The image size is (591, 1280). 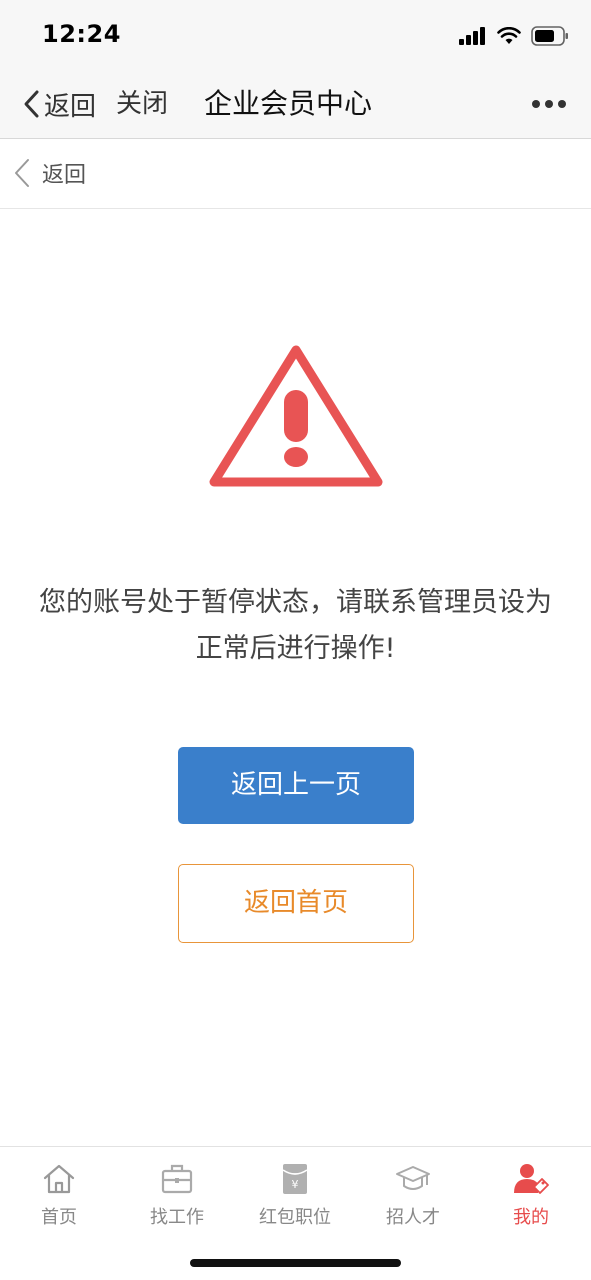 What do you see at coordinates (59, 1179) in the screenshot?
I see `home-icon` at bounding box center [59, 1179].